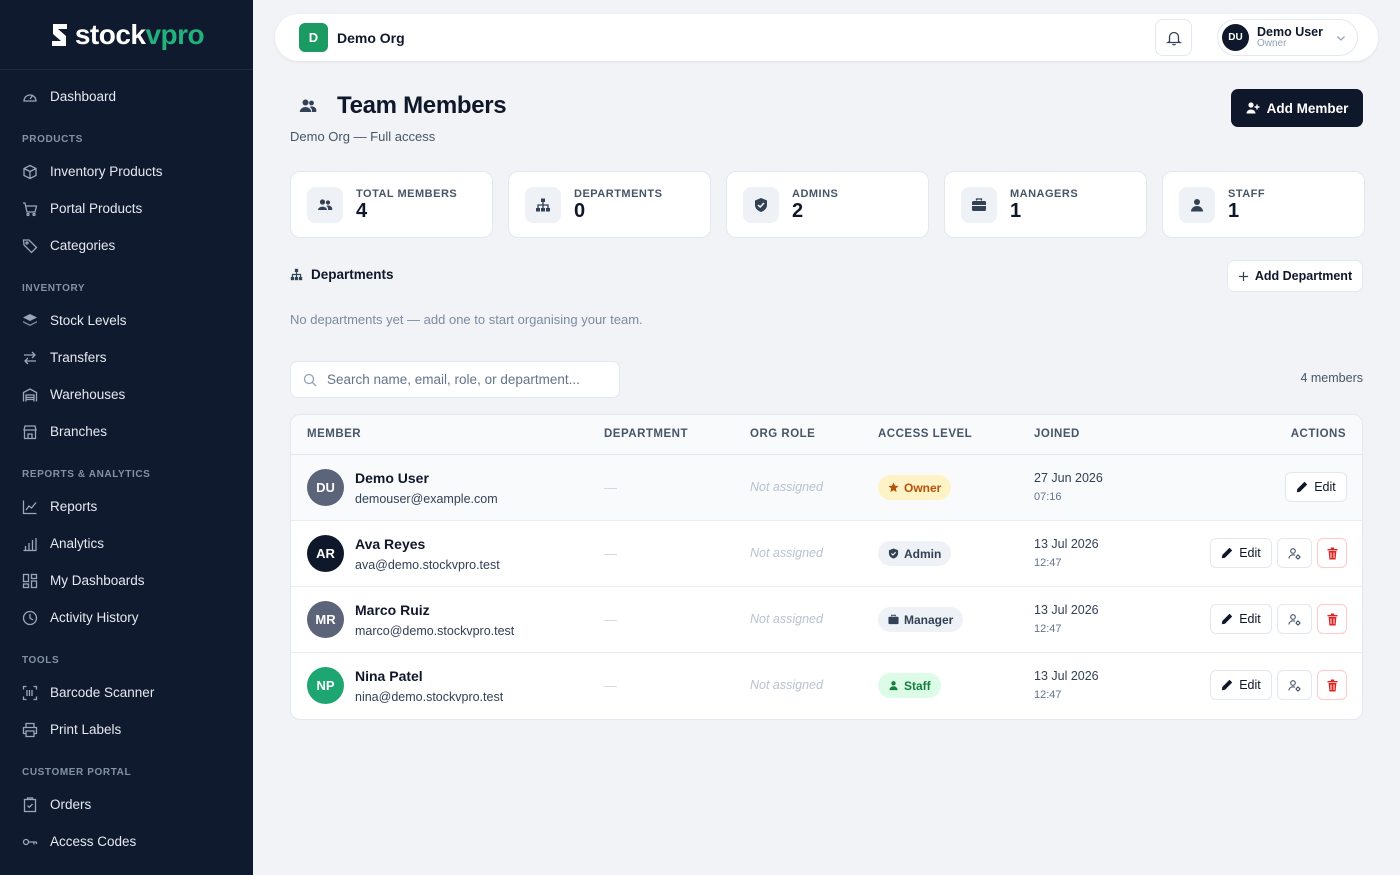 This screenshot has height=875, width=1400. I want to click on member-name: Ava Reyes, so click(390, 544).